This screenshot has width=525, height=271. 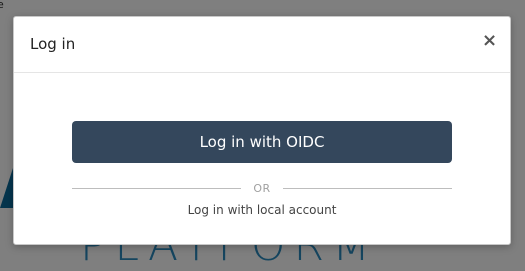 I want to click on separator-line-left, so click(x=157, y=188).